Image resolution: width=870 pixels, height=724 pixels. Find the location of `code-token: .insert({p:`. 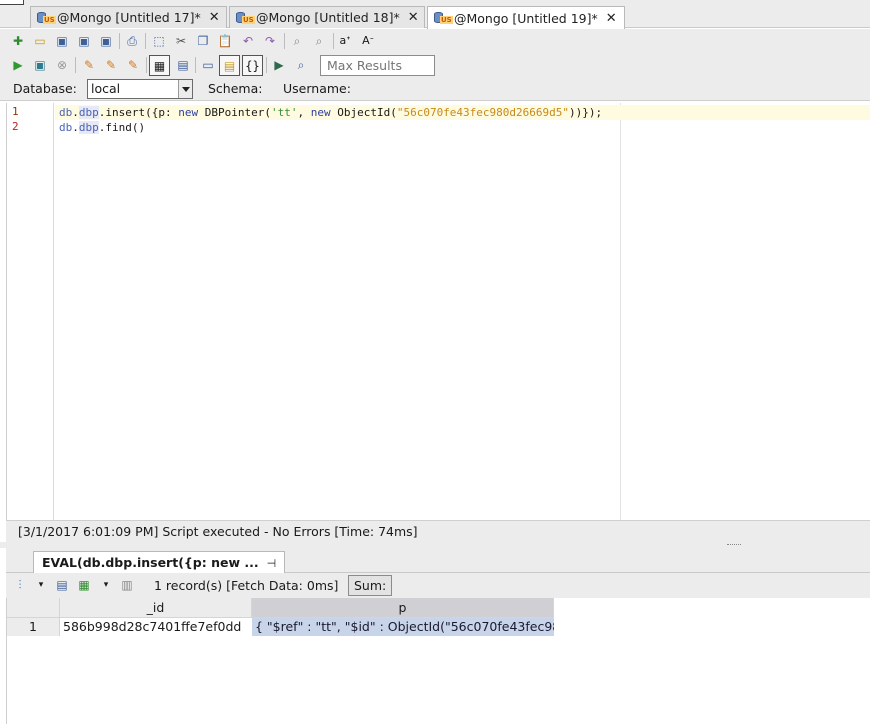

code-token: .insert({p: is located at coordinates (138, 112).